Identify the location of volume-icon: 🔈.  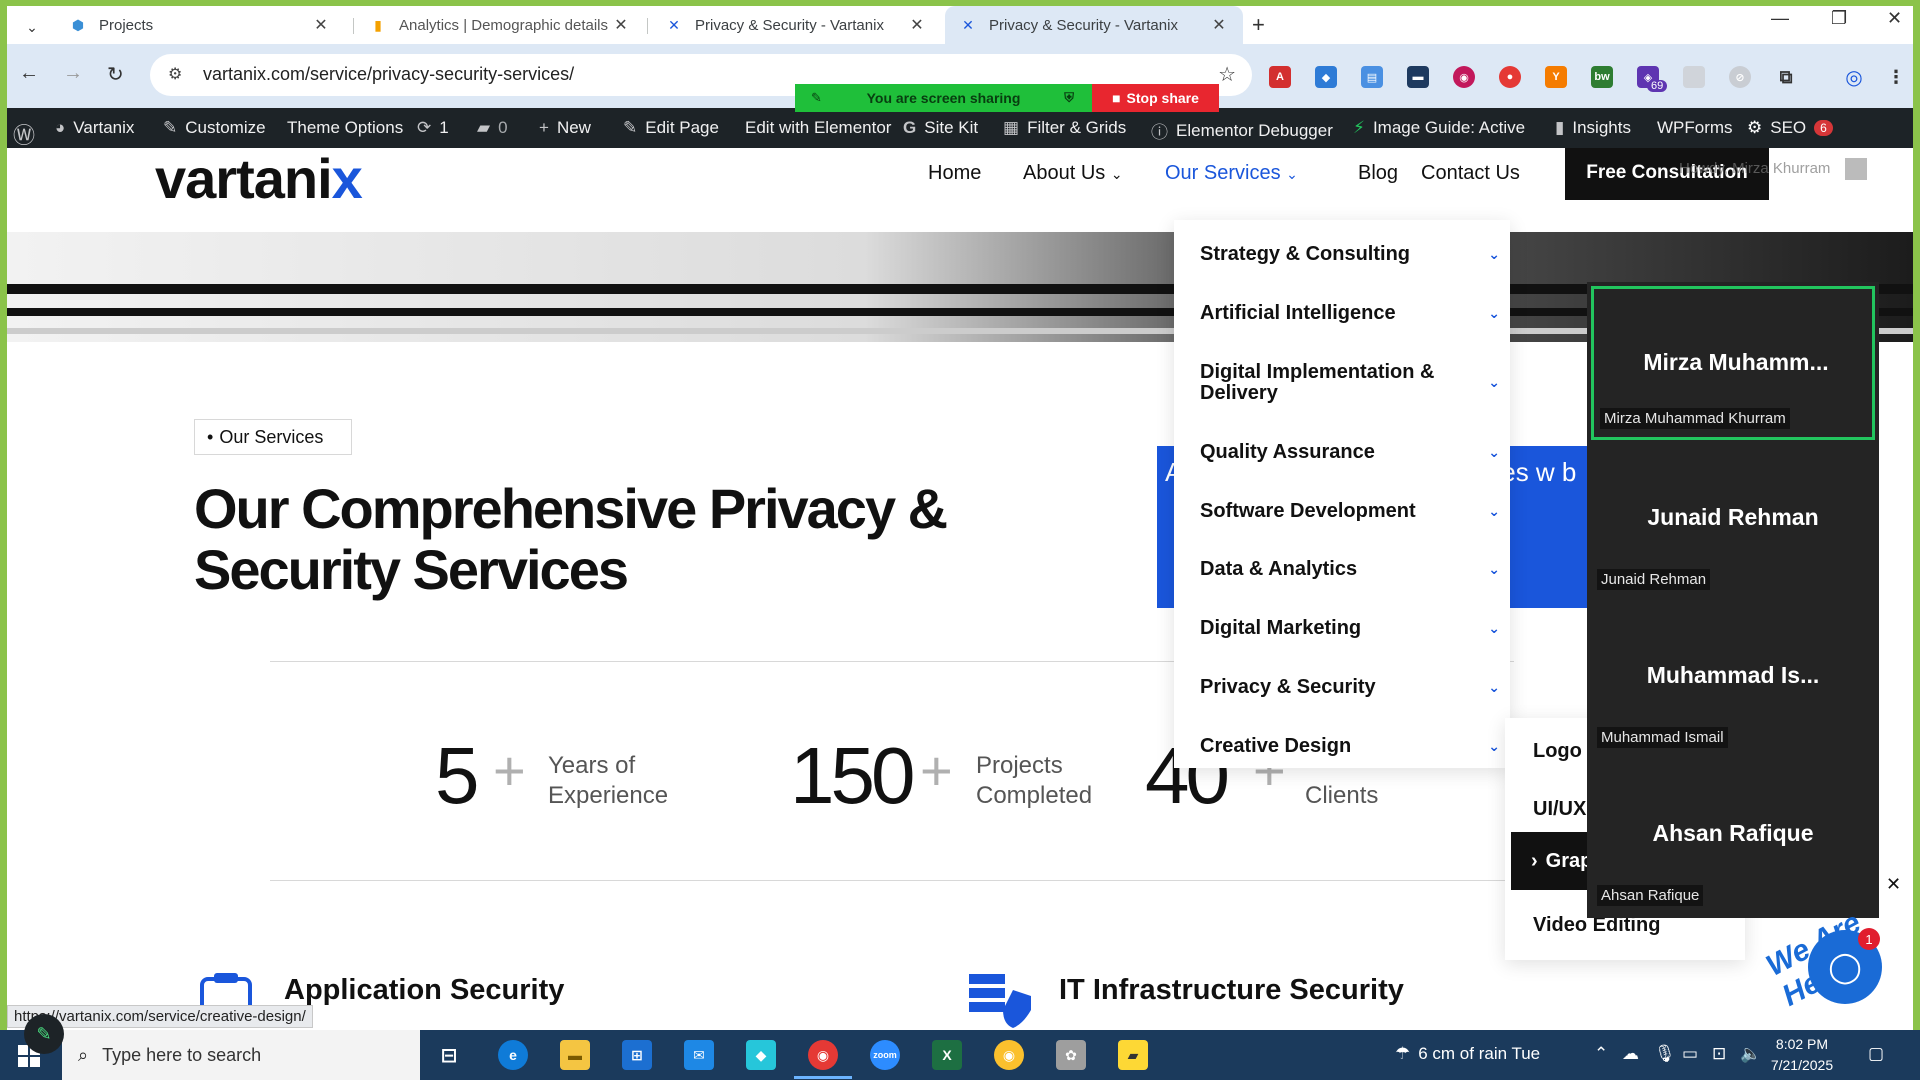
(1750, 1054).